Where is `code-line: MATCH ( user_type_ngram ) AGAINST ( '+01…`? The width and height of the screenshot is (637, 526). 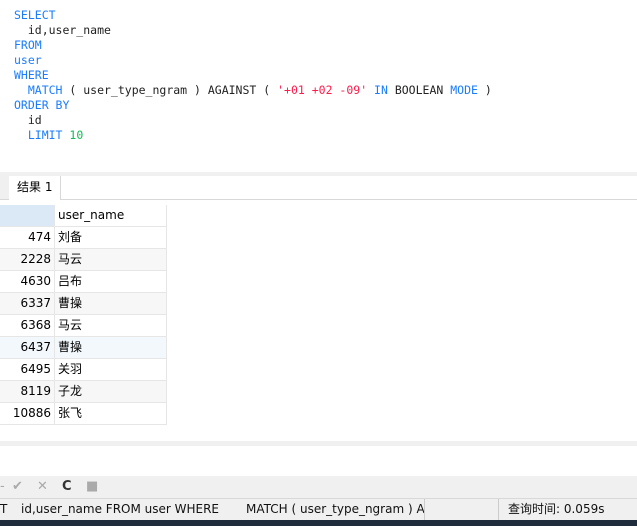
code-line: MATCH ( user_type_ngram ) AGAINST ( '+01… is located at coordinates (253, 90).